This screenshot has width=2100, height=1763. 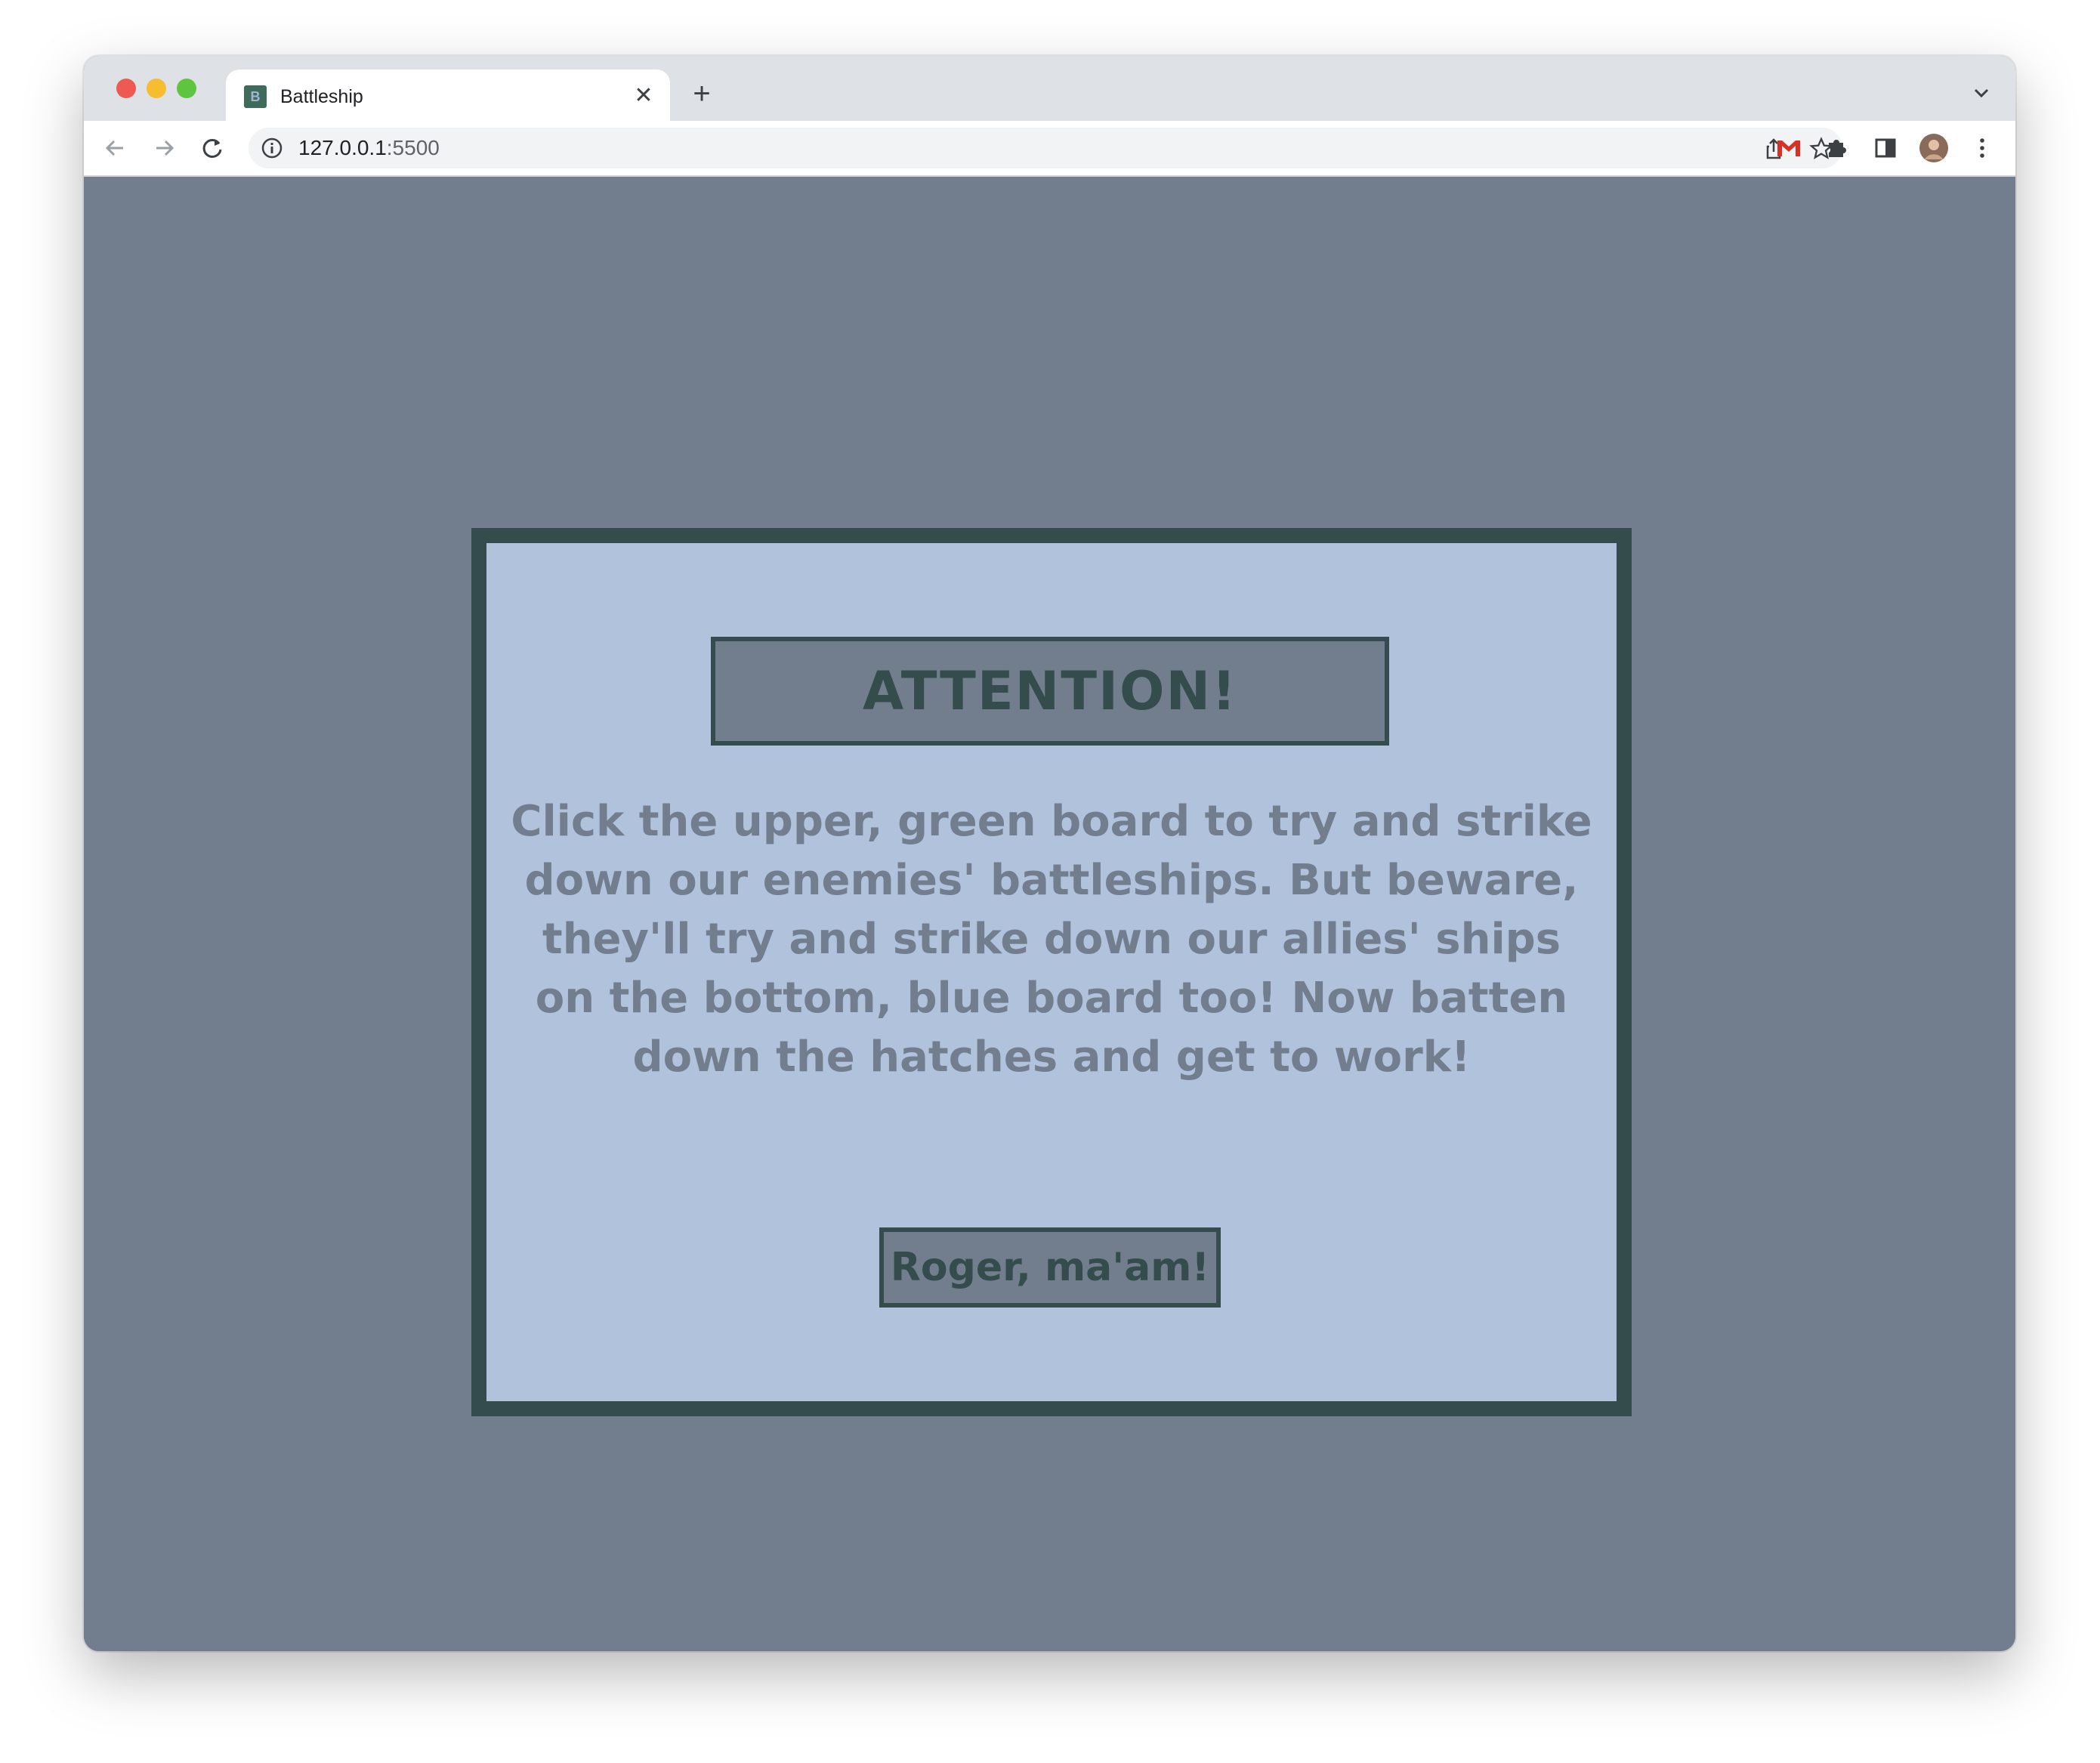 What do you see at coordinates (115, 148) in the screenshot?
I see `back-arrow-icon` at bounding box center [115, 148].